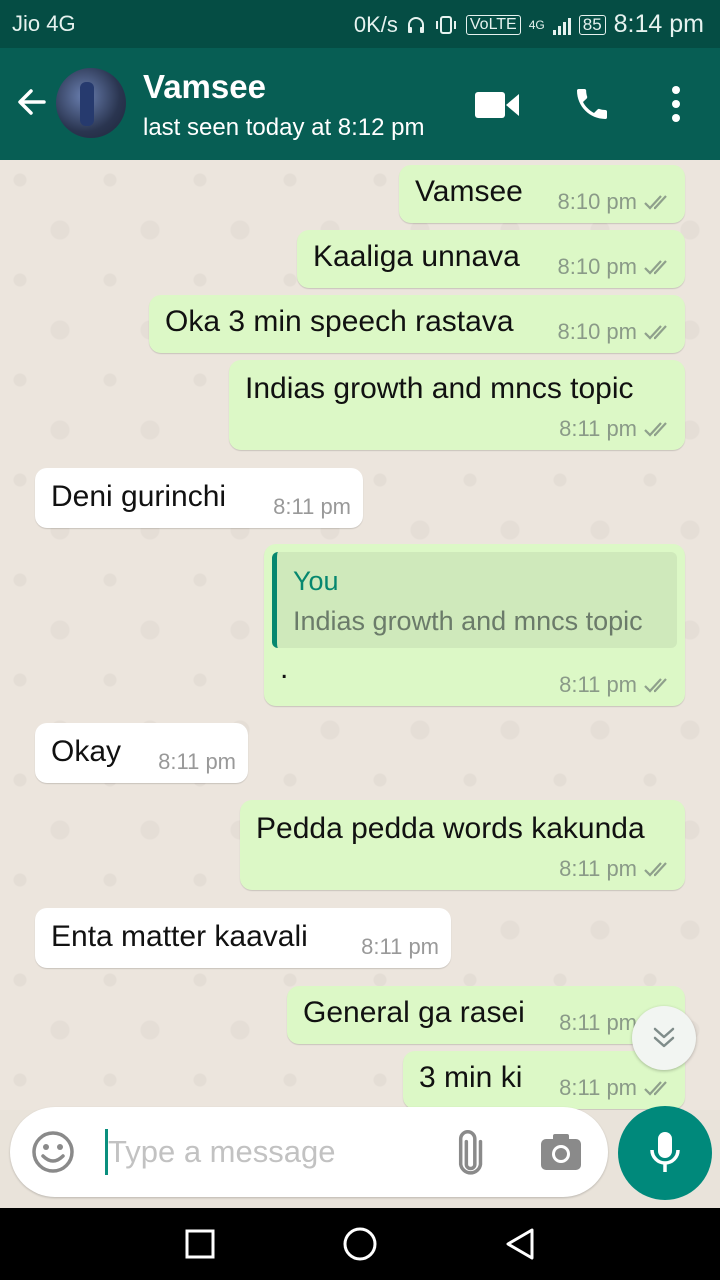 The height and width of the screenshot is (1280, 720). I want to click on message-incoming: Deni gurinchi 8:11 pm, so click(199, 498).